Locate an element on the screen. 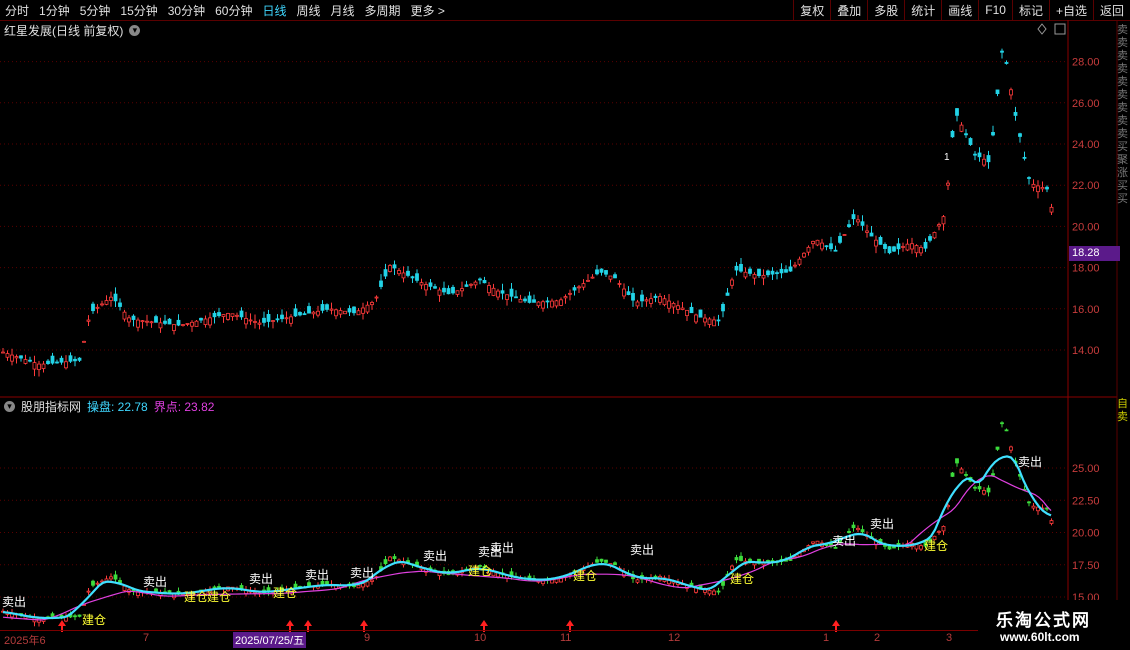 The image size is (1130, 650). toolbar-action-button: F10 is located at coordinates (995, 10).